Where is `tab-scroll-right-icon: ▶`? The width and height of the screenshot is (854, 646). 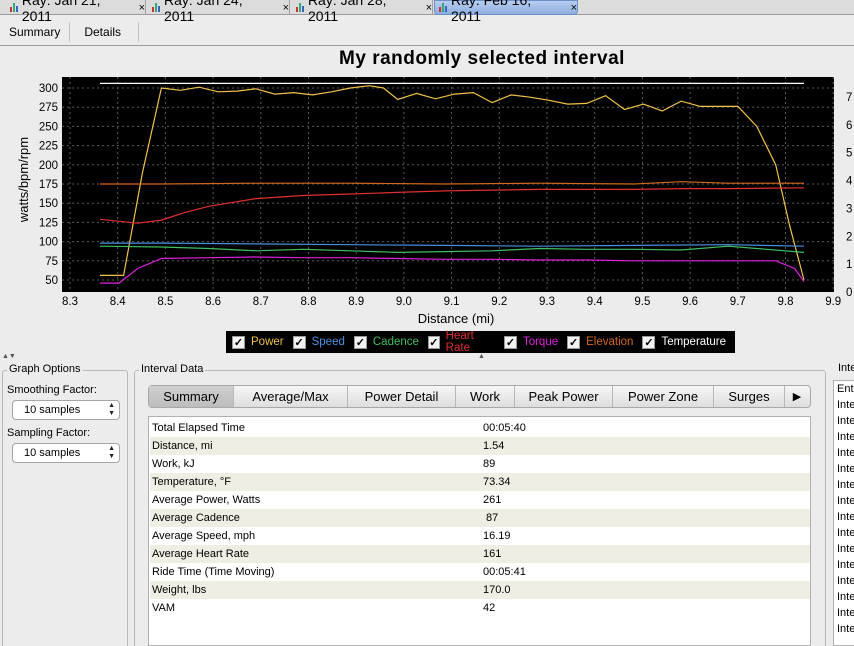 tab-scroll-right-icon: ▶ is located at coordinates (797, 396).